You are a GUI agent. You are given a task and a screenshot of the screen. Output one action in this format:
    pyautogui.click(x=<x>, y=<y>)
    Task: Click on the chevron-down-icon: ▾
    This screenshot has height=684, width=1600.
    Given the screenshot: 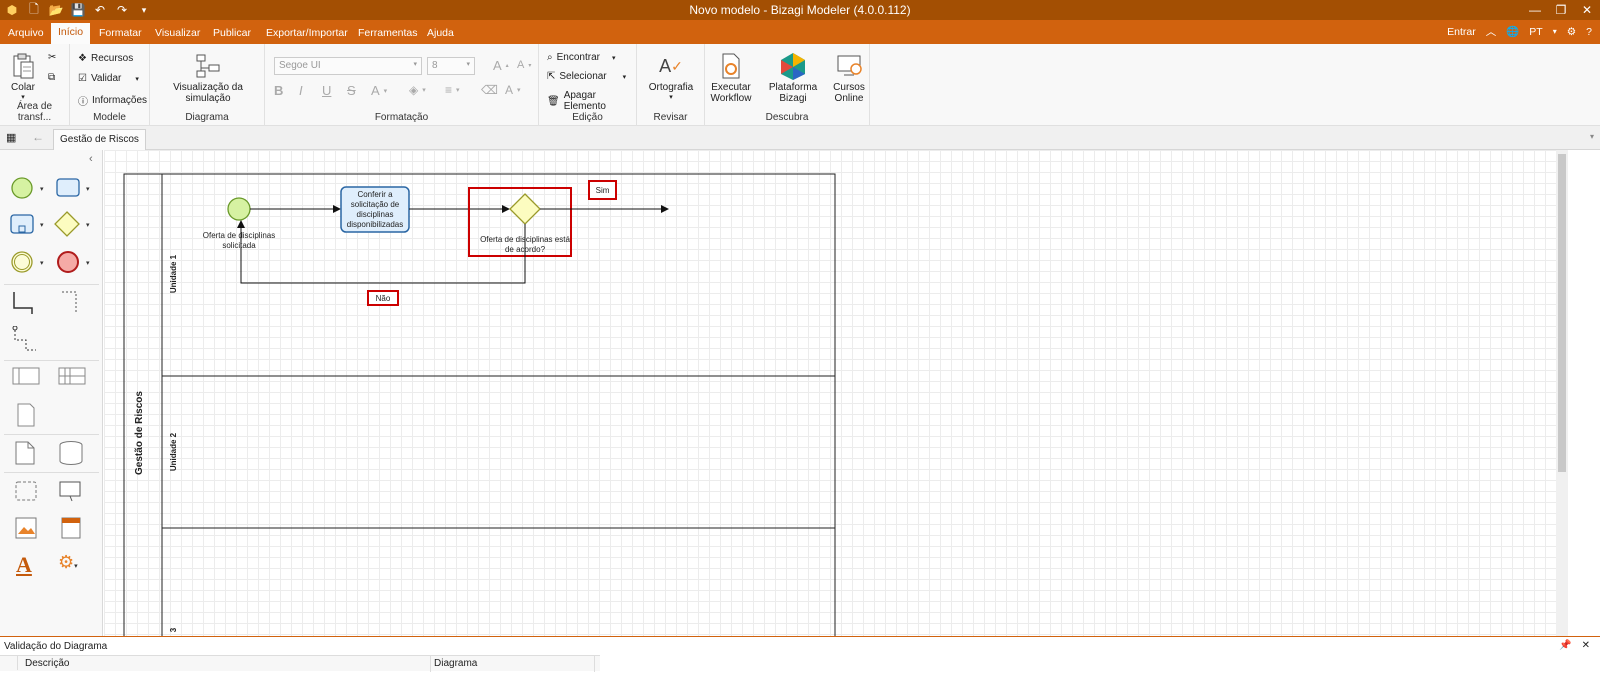 What is the action you would take?
    pyautogui.click(x=1555, y=31)
    